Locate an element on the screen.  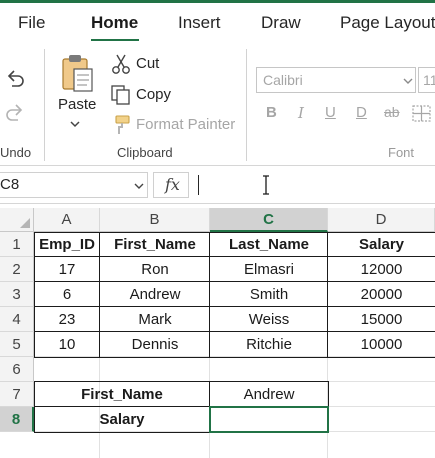
font-name-select: Calibri is located at coordinates (336, 80).